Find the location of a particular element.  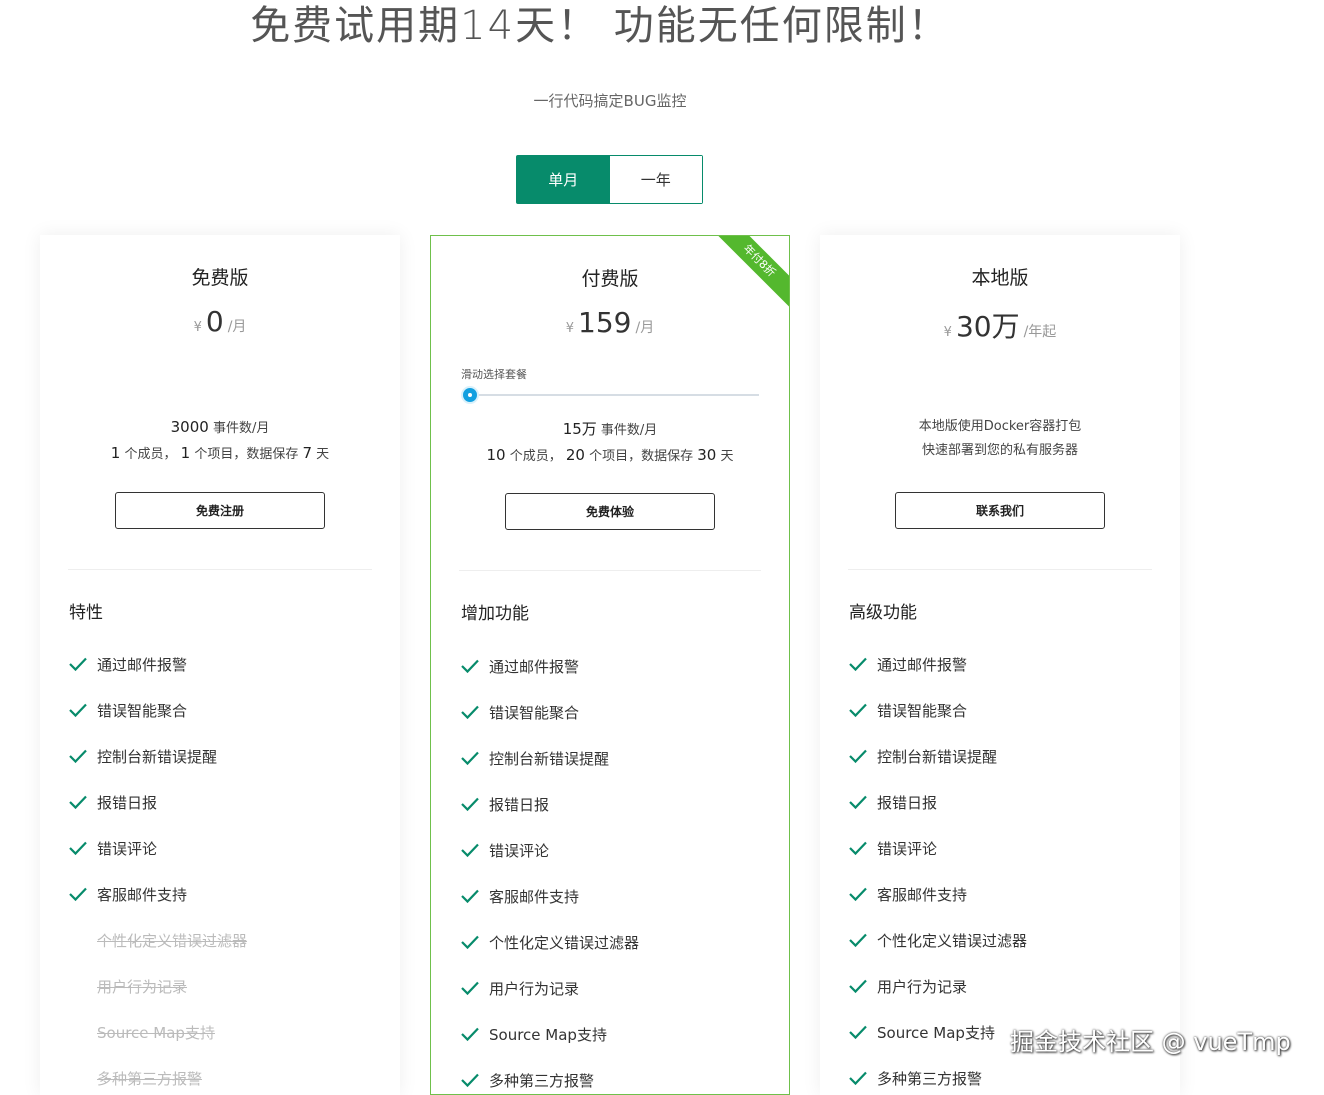

price-unit: /年起 is located at coordinates (1040, 332).